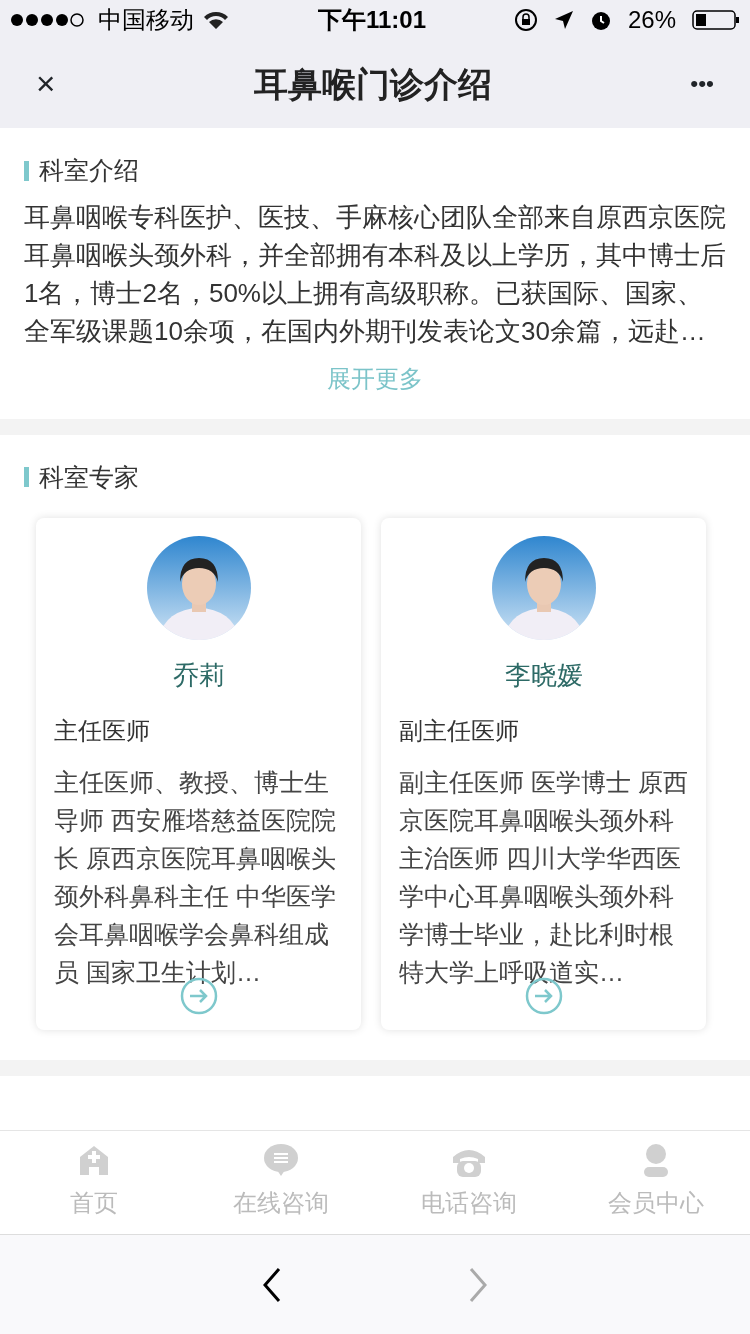  Describe the element at coordinates (281, 1182) in the screenshot. I see `tab-item: 在线咨询` at that location.